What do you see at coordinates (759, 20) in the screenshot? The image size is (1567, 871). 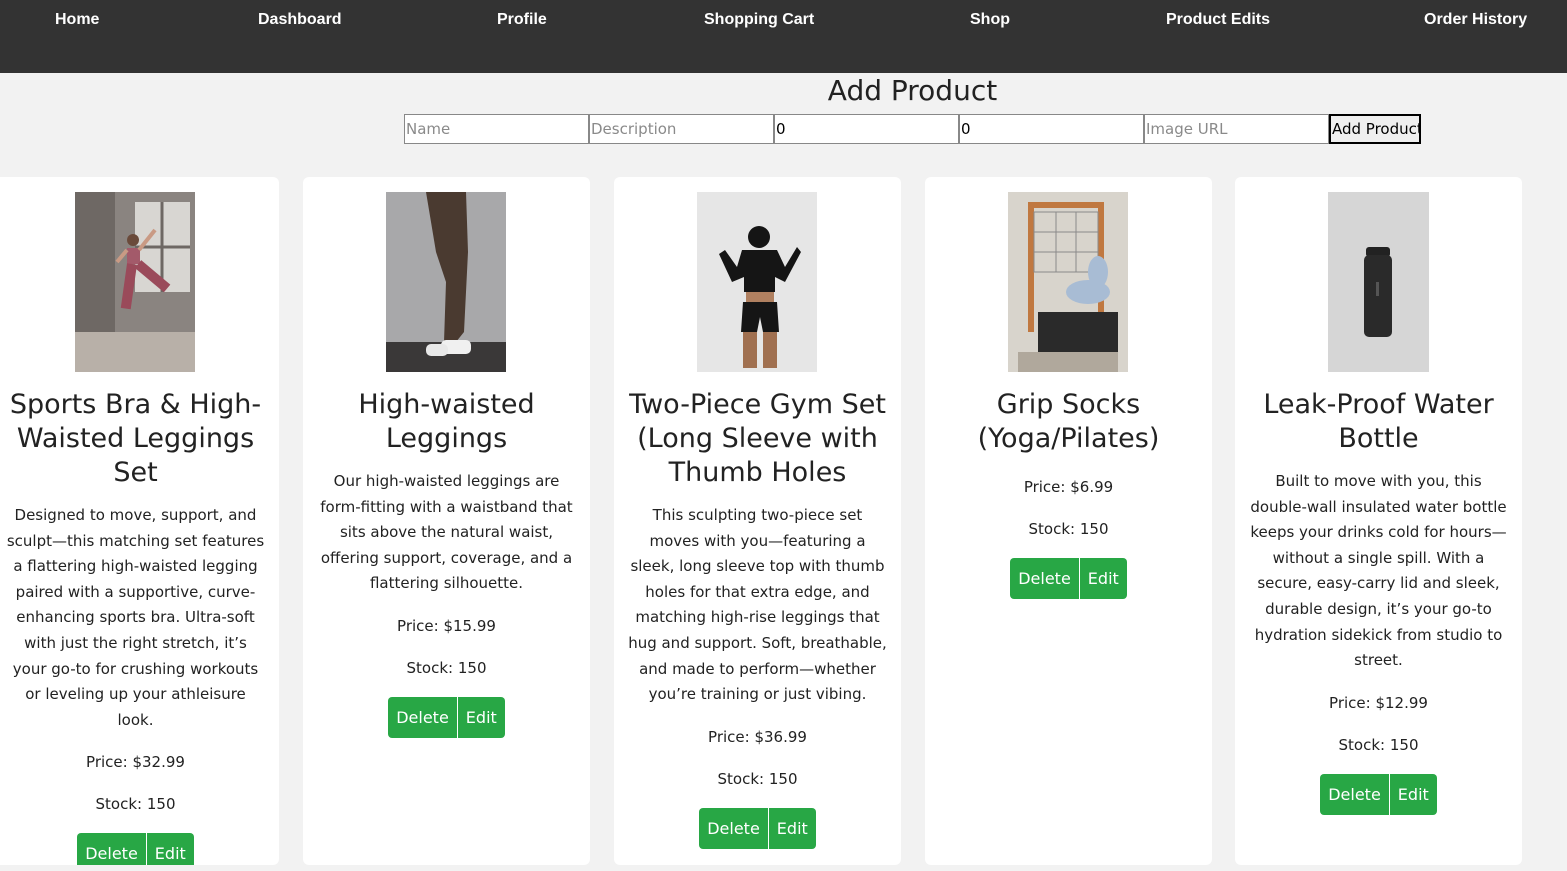 I see `nav-shopping-cart: Shopping Cart` at bounding box center [759, 20].